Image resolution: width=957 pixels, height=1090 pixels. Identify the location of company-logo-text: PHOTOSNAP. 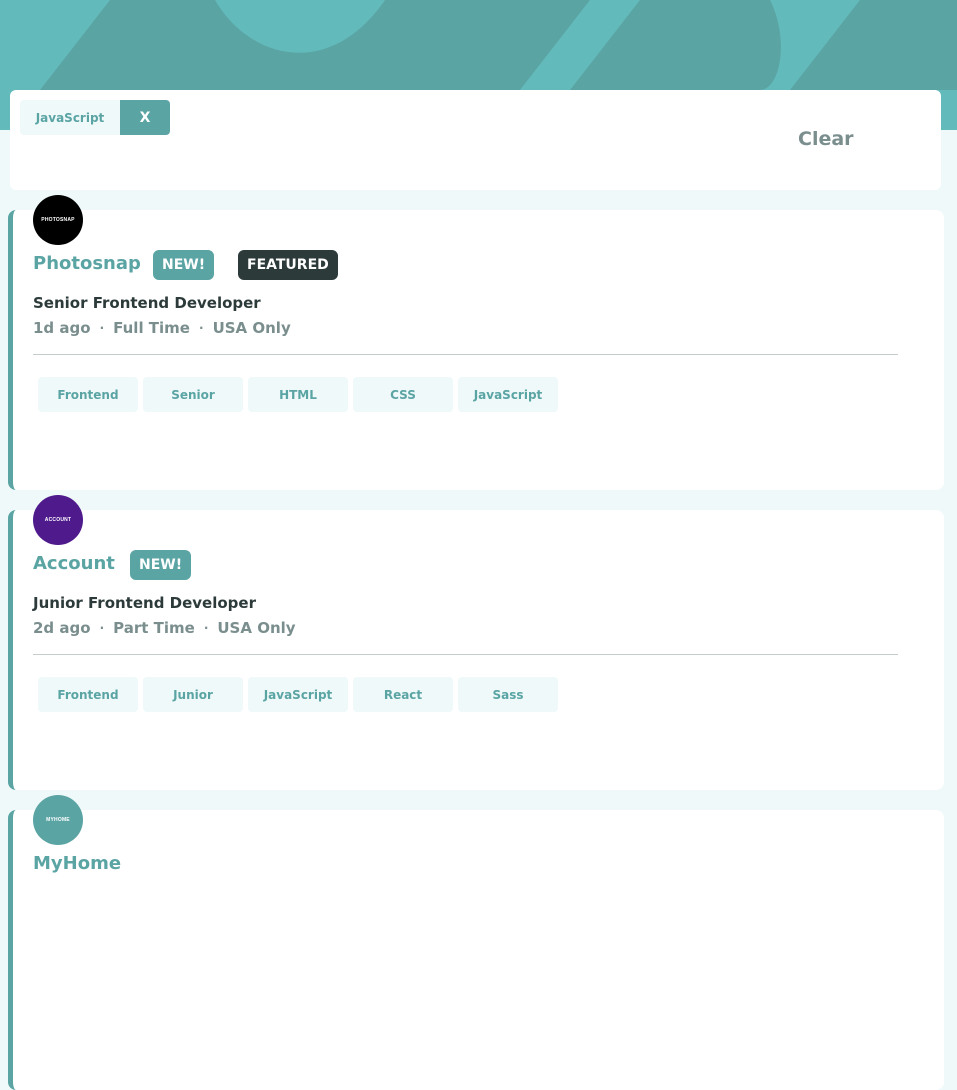
(58, 220).